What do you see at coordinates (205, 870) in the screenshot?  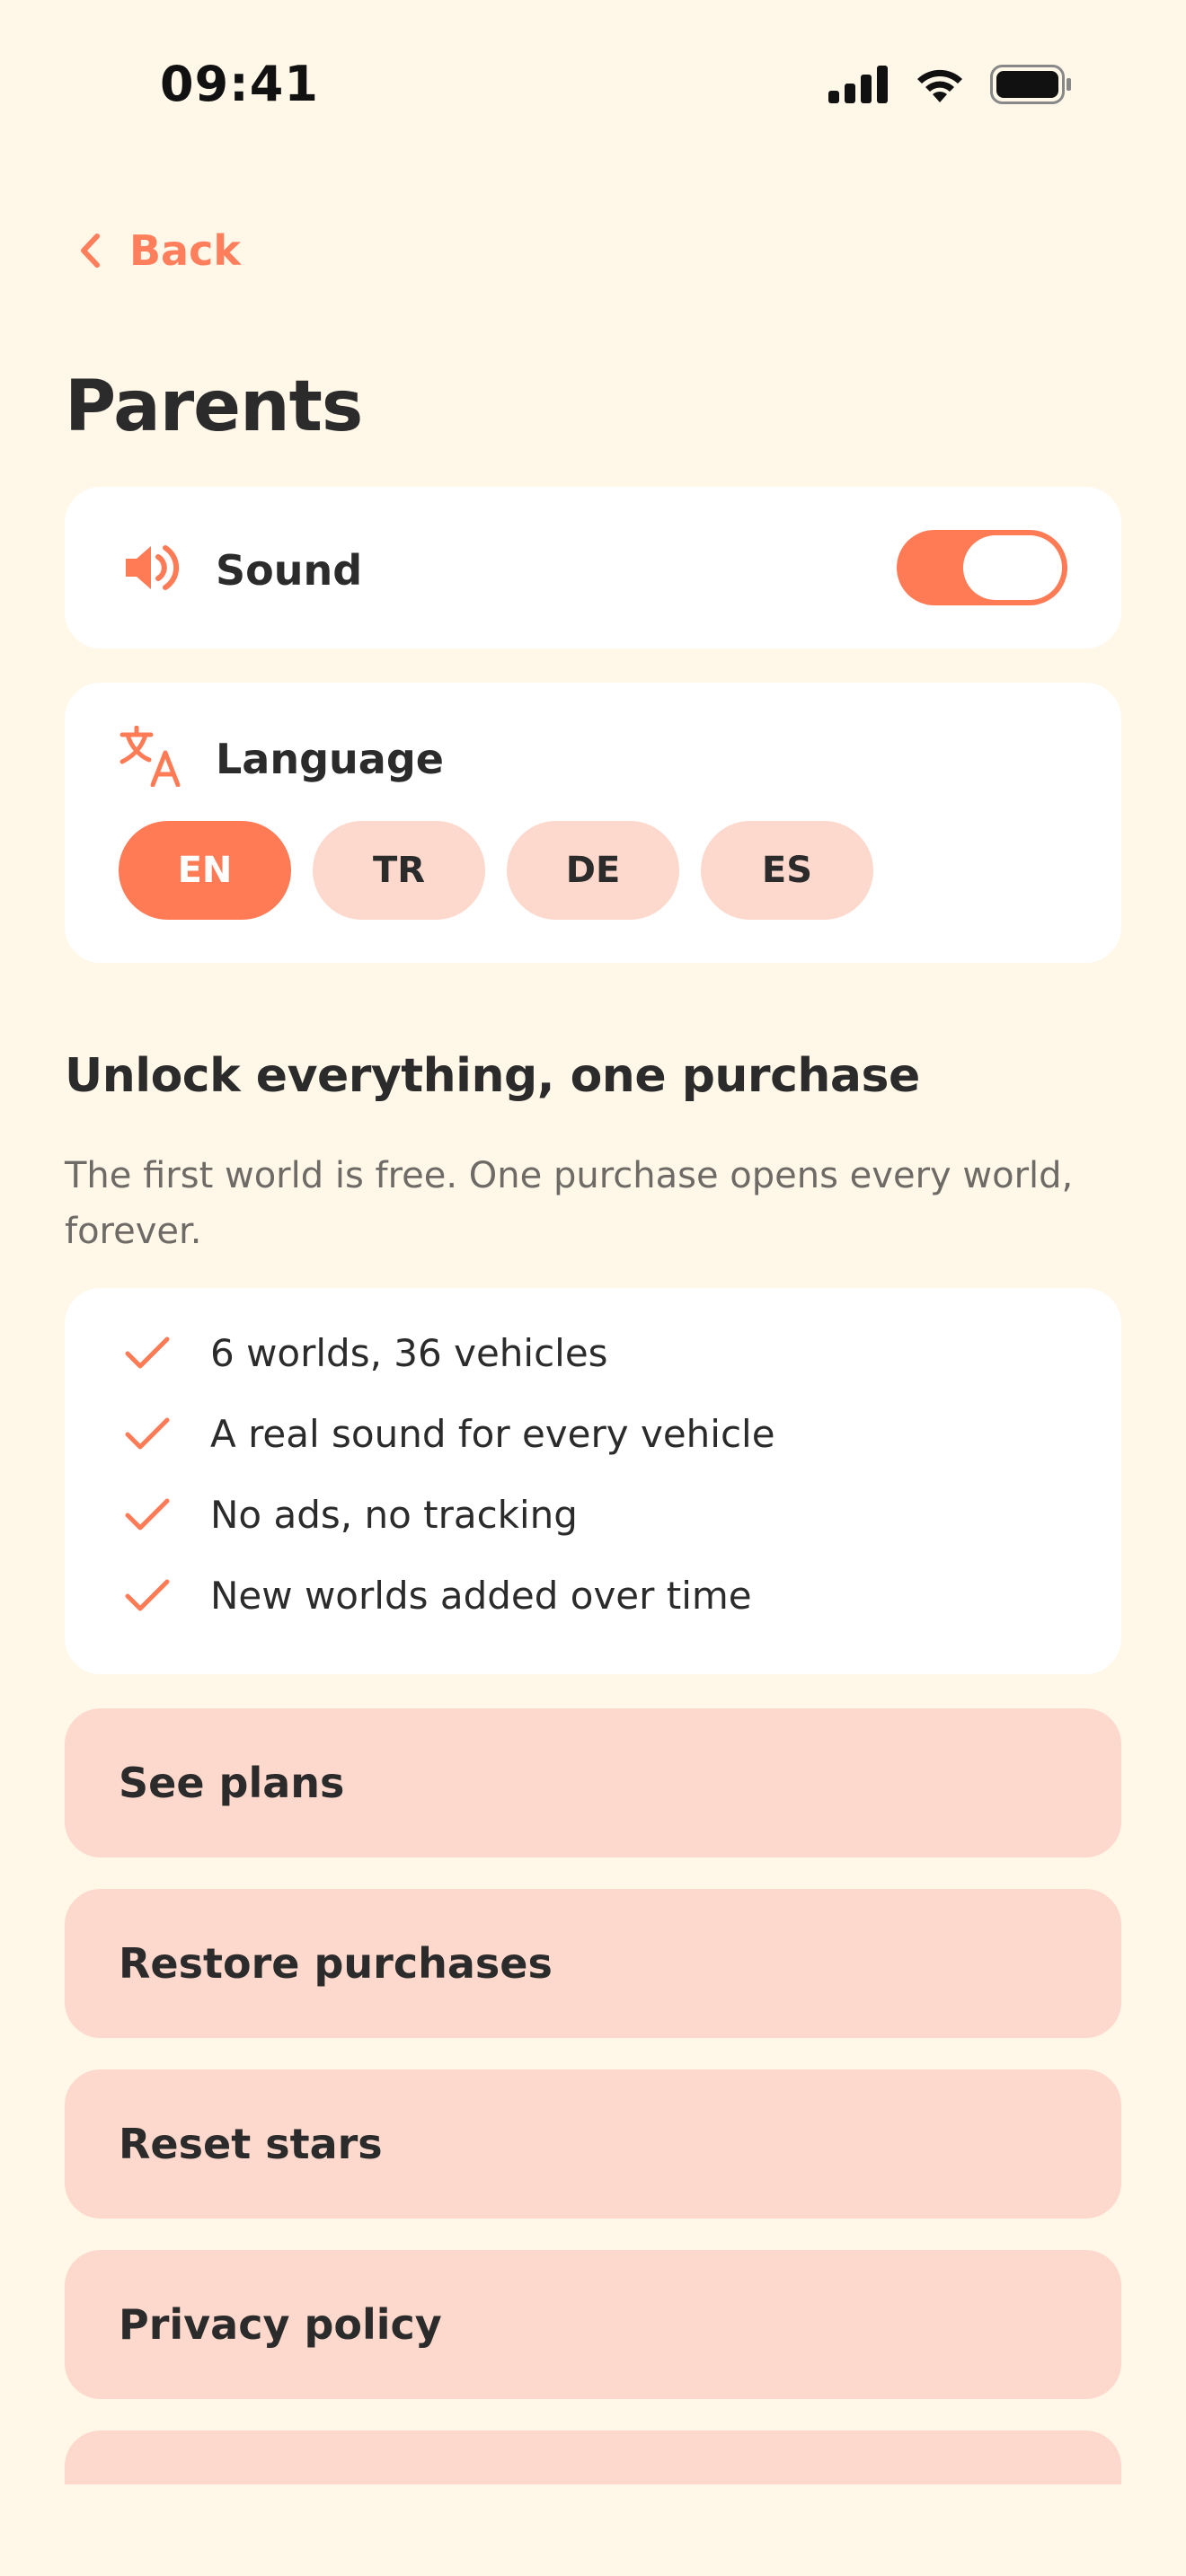 I see `language-option-en: EN` at bounding box center [205, 870].